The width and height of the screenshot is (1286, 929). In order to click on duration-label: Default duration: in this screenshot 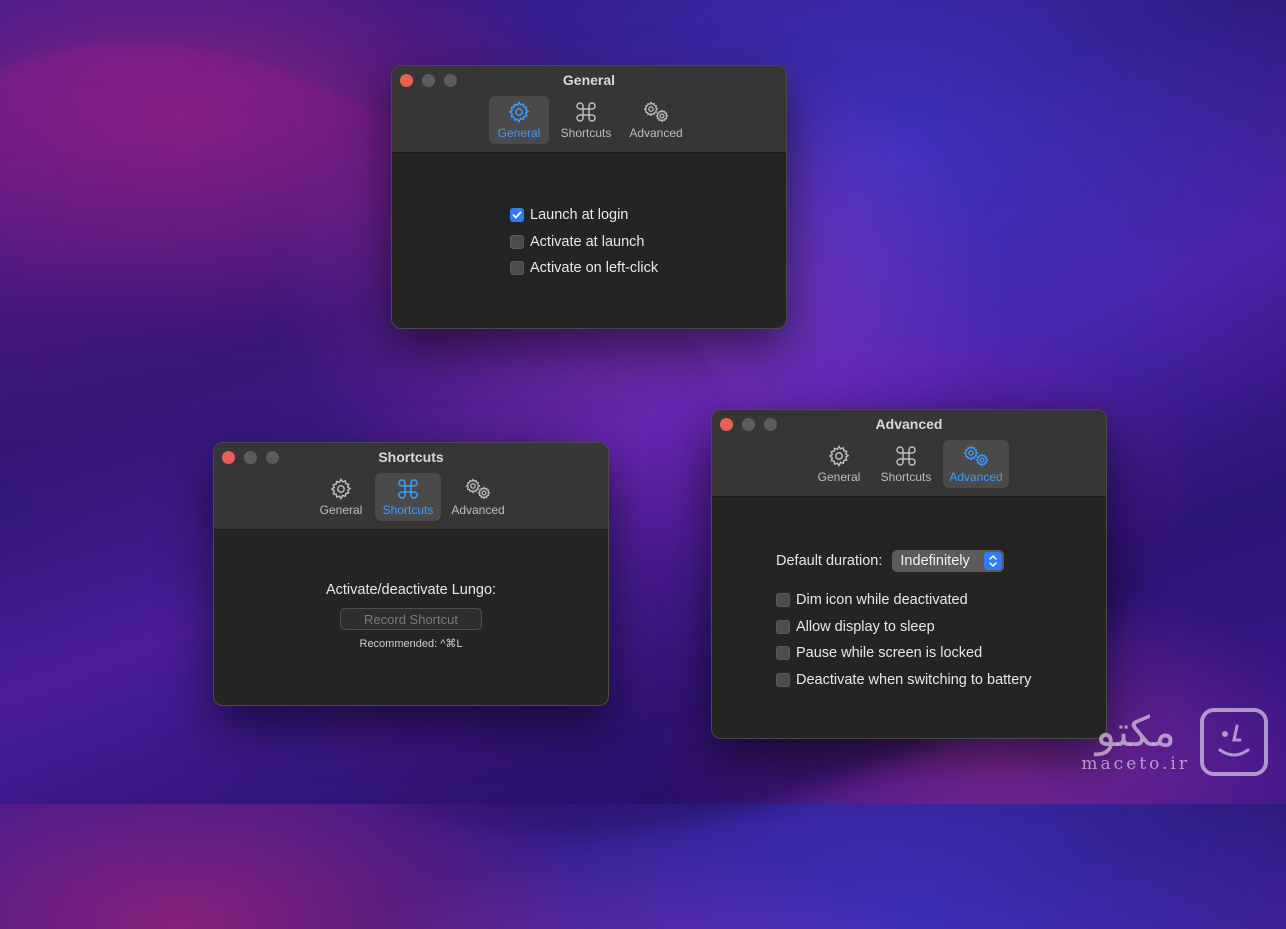, I will do `click(829, 561)`.